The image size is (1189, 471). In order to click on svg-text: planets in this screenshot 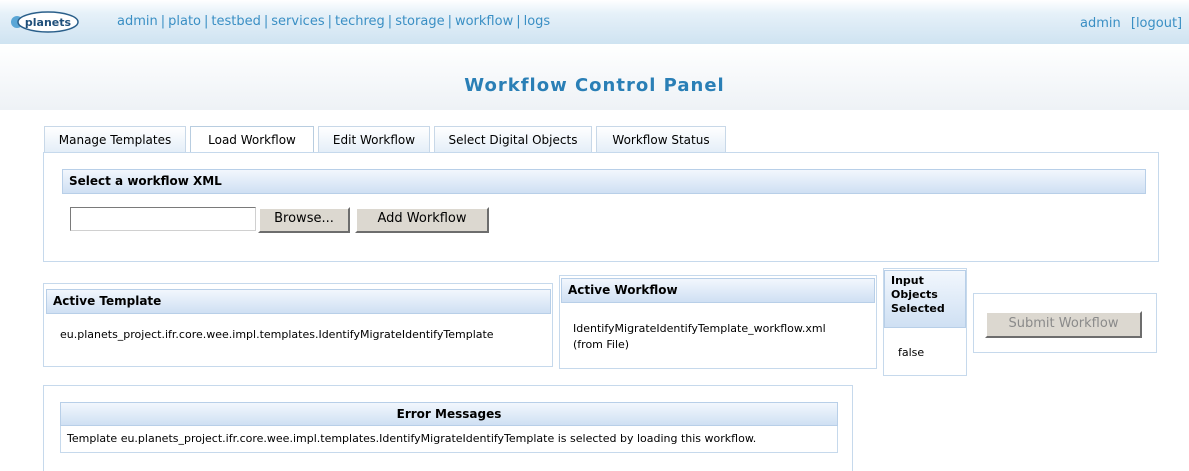, I will do `click(48, 22)`.